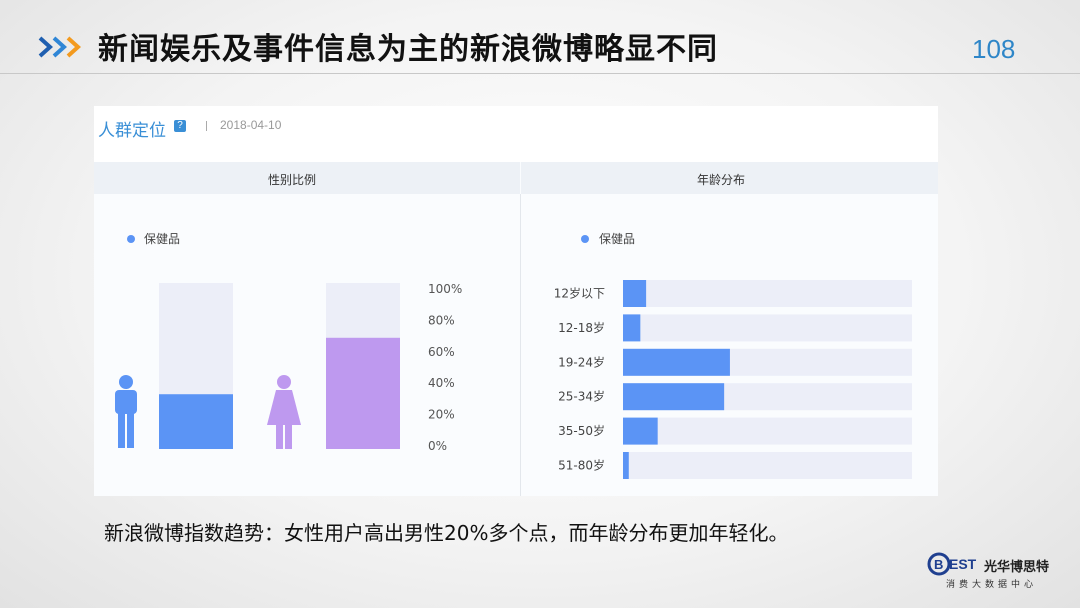  I want to click on age-chart: 12岁以下 12-18岁 19-24岁 25-34岁 35-50岁 51-80岁, so click(733, 379).